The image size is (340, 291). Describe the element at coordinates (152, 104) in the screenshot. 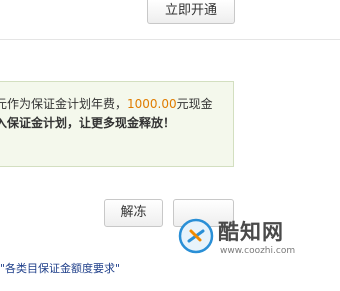

I see `notice-amount: 1000.00` at that location.